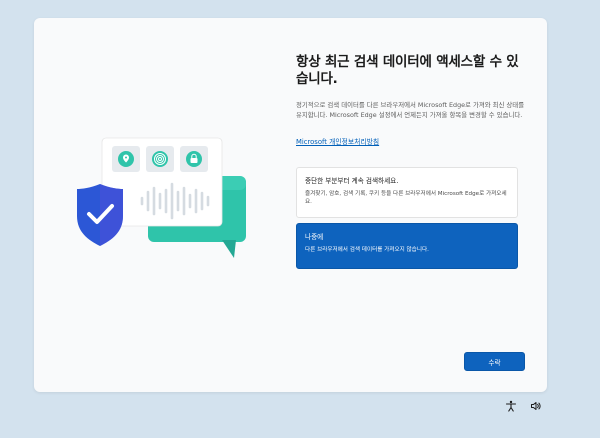 This screenshot has height=438, width=600. What do you see at coordinates (367, 250) in the screenshot?
I see `option-description: 다른 브라우저에서 검색 데이터를 가져오지 않습니다.` at bounding box center [367, 250].